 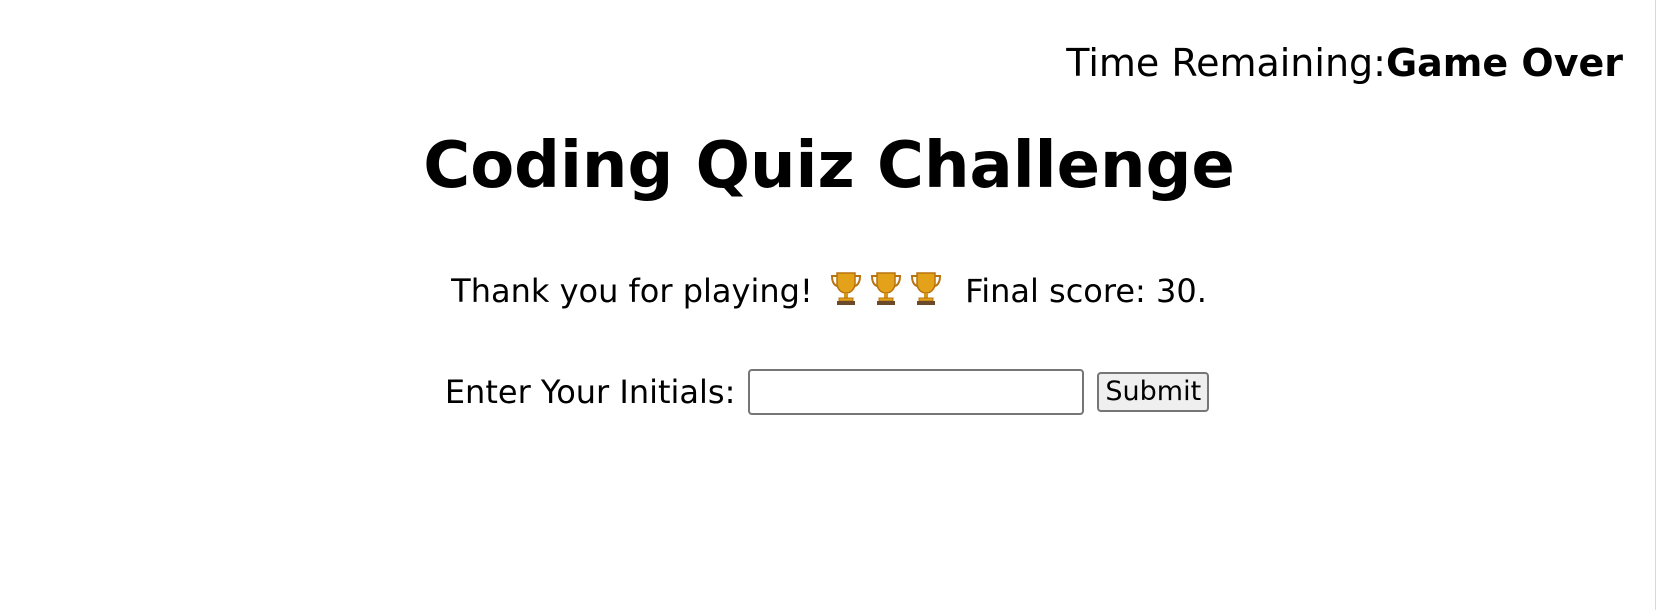 What do you see at coordinates (1226, 63) in the screenshot?
I see `timer-label: Time Remaining:` at bounding box center [1226, 63].